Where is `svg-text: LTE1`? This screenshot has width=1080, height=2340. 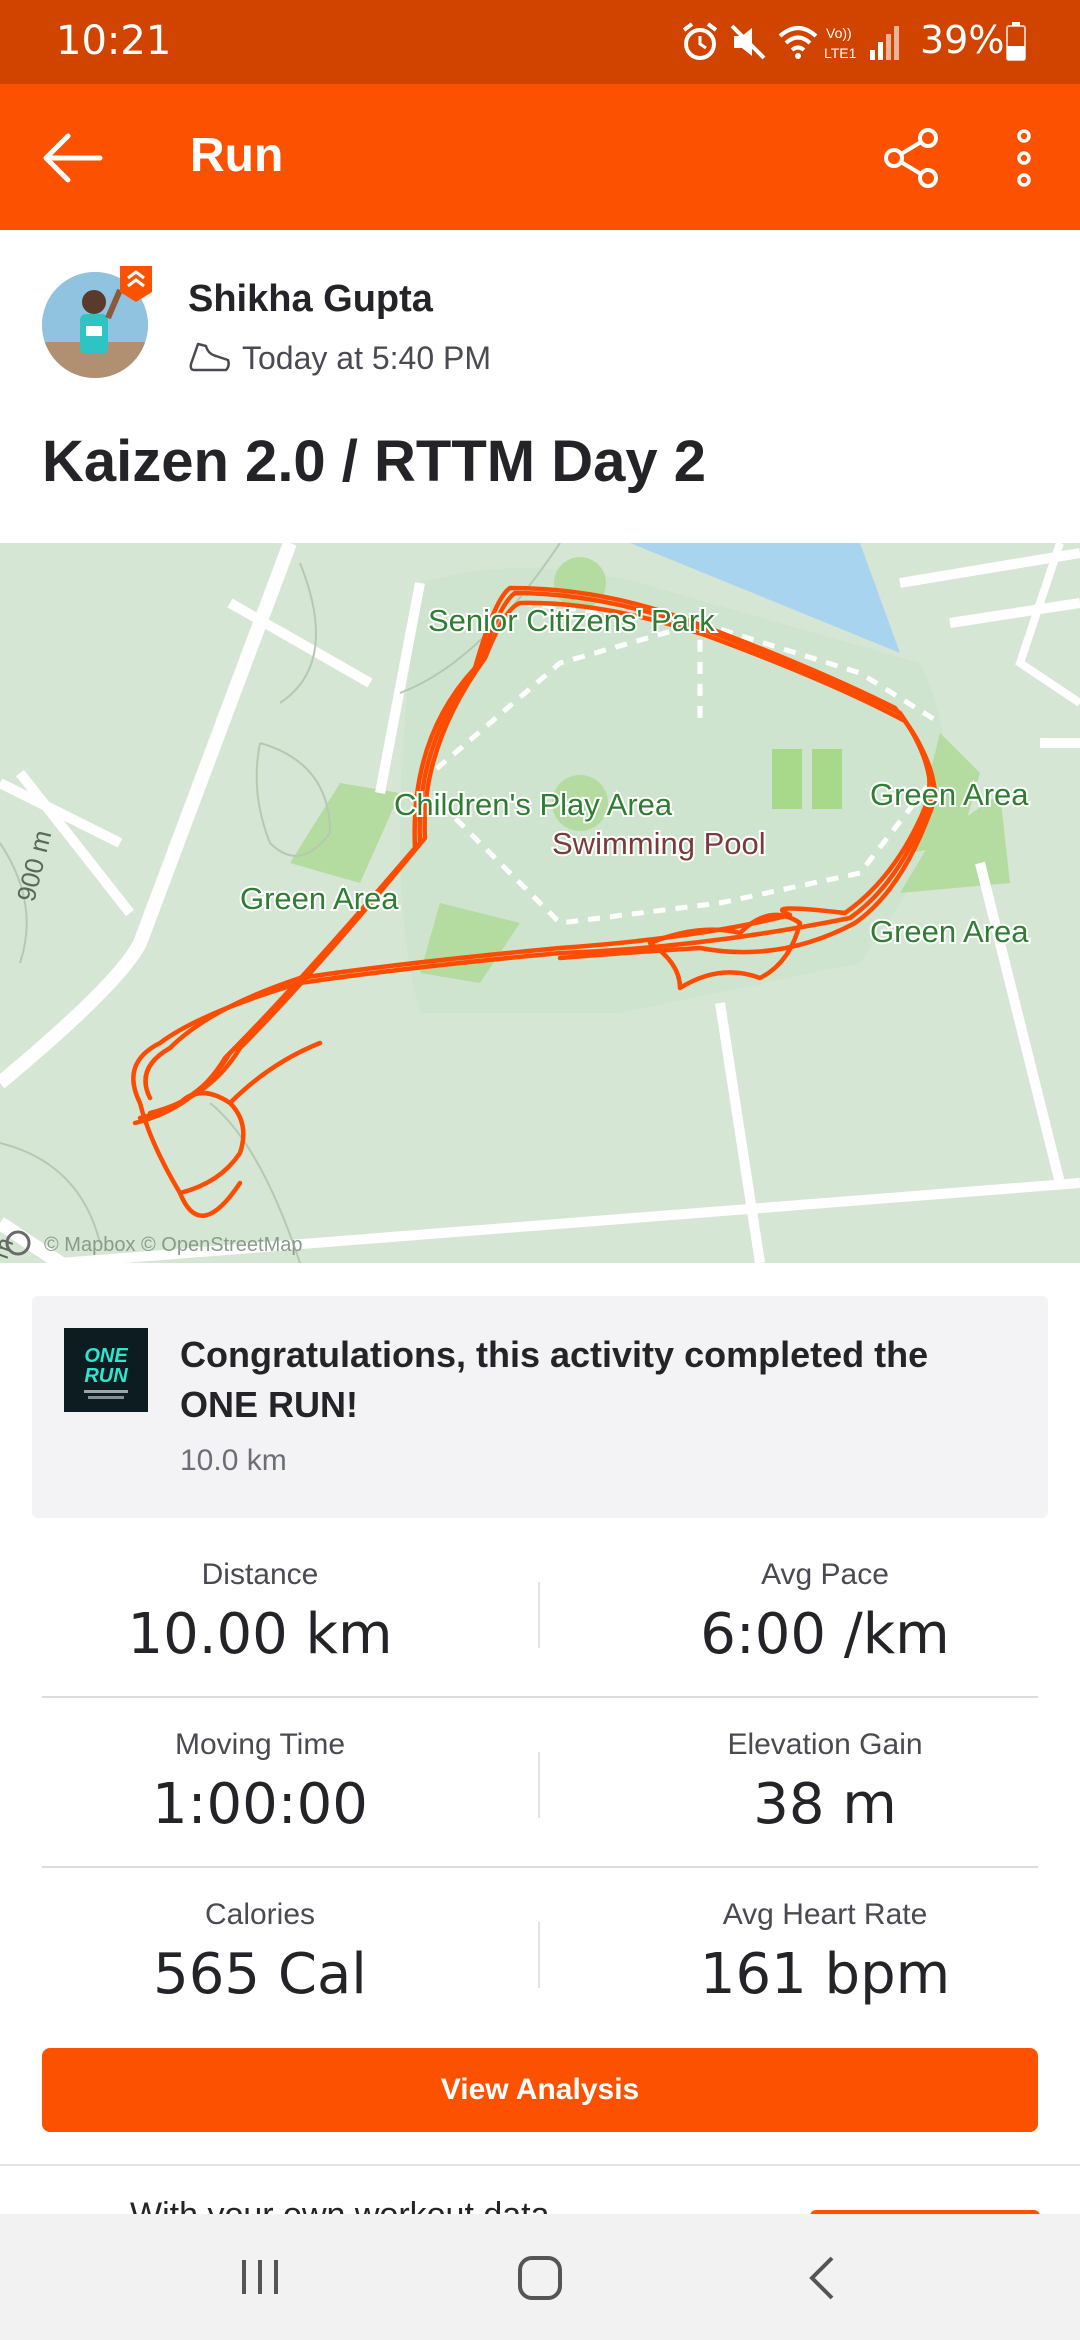
svg-text: LTE1 is located at coordinates (840, 53).